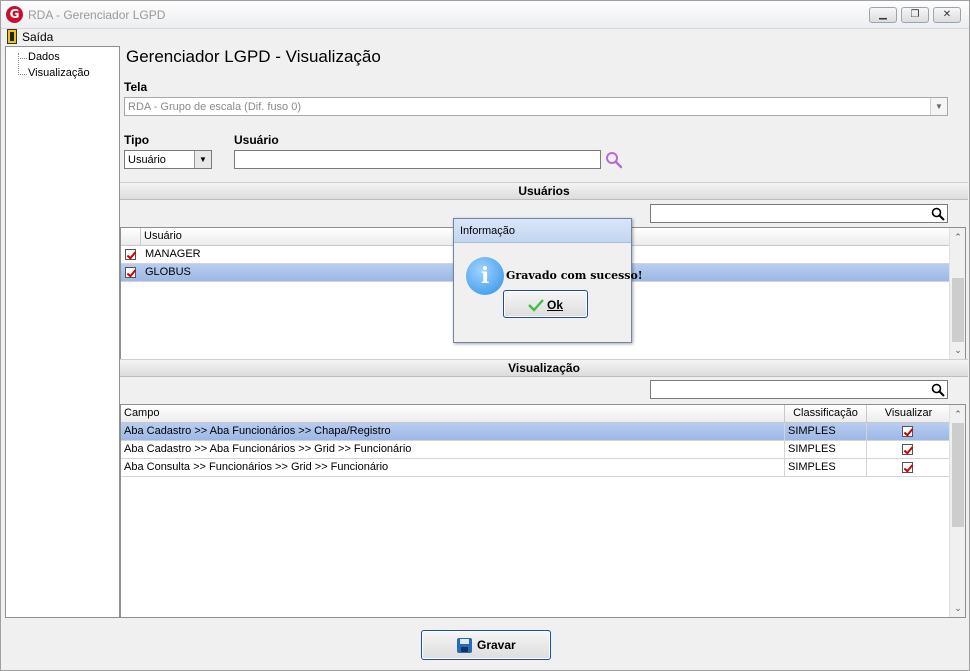  What do you see at coordinates (453, 414) in the screenshot?
I see `column-header-campo: Campo` at bounding box center [453, 414].